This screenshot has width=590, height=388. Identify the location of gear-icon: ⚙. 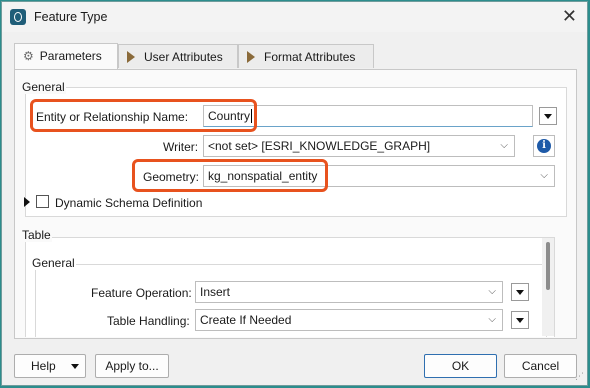
(28, 56).